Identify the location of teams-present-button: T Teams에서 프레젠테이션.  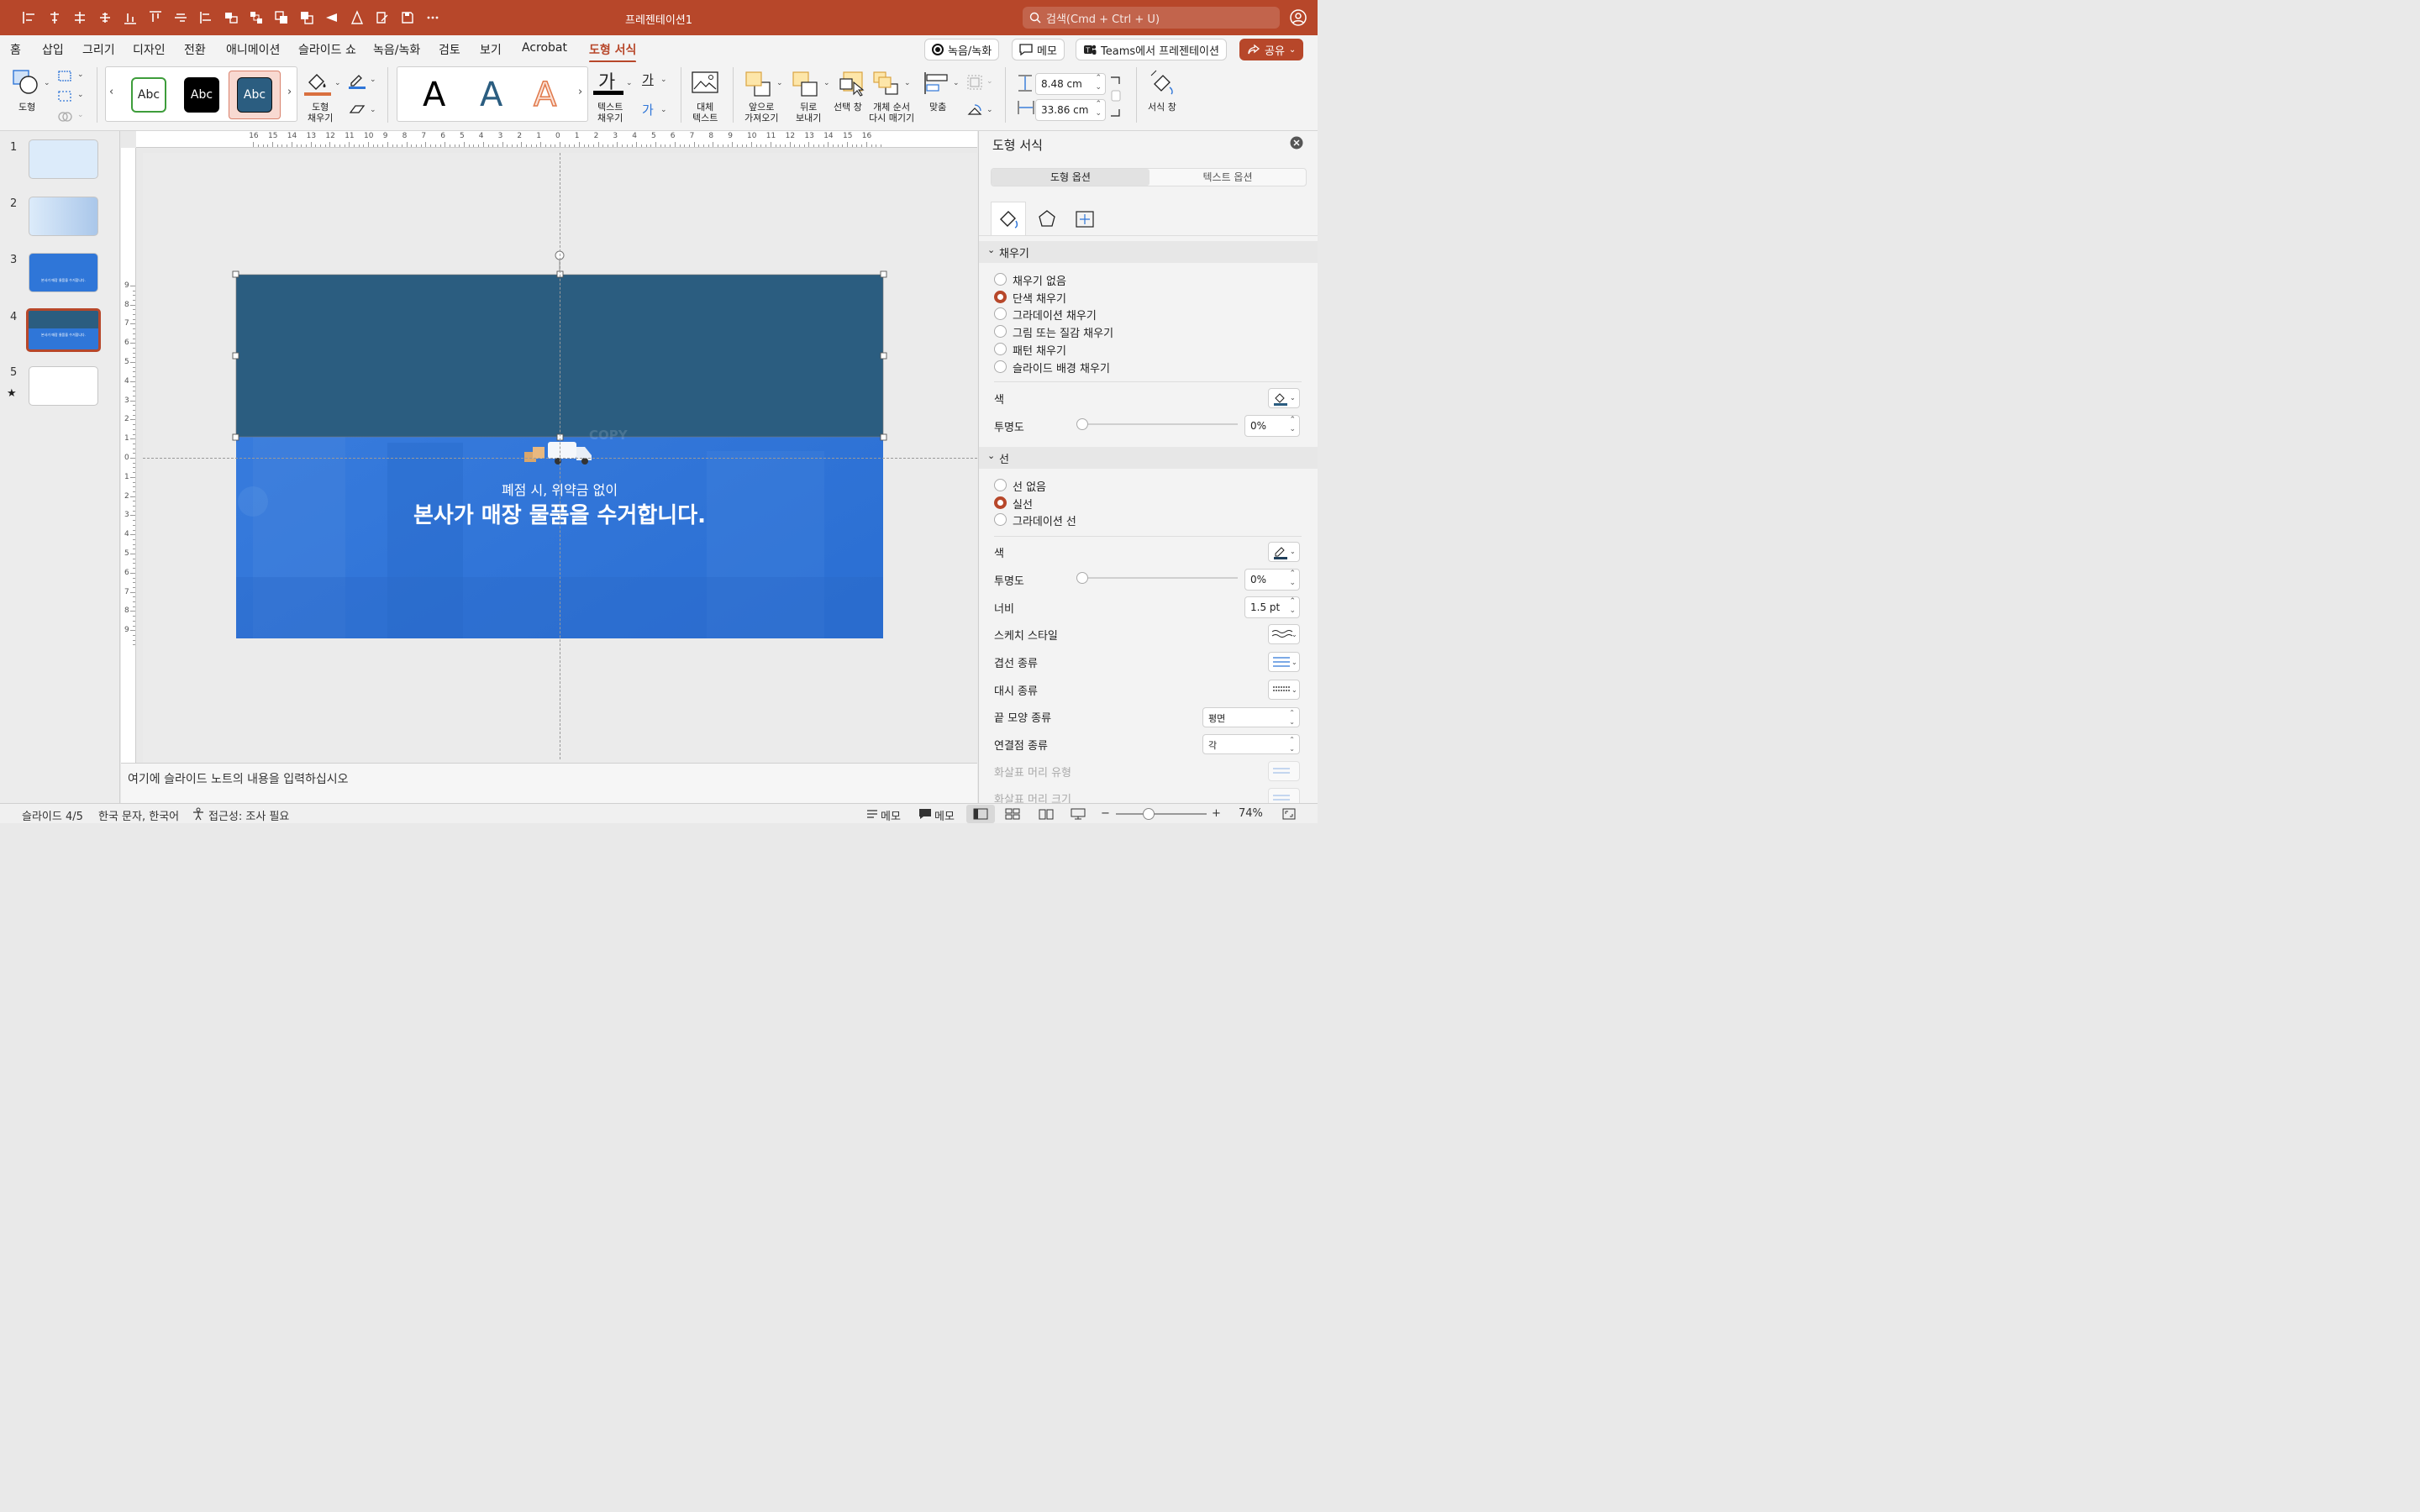
(1151, 49).